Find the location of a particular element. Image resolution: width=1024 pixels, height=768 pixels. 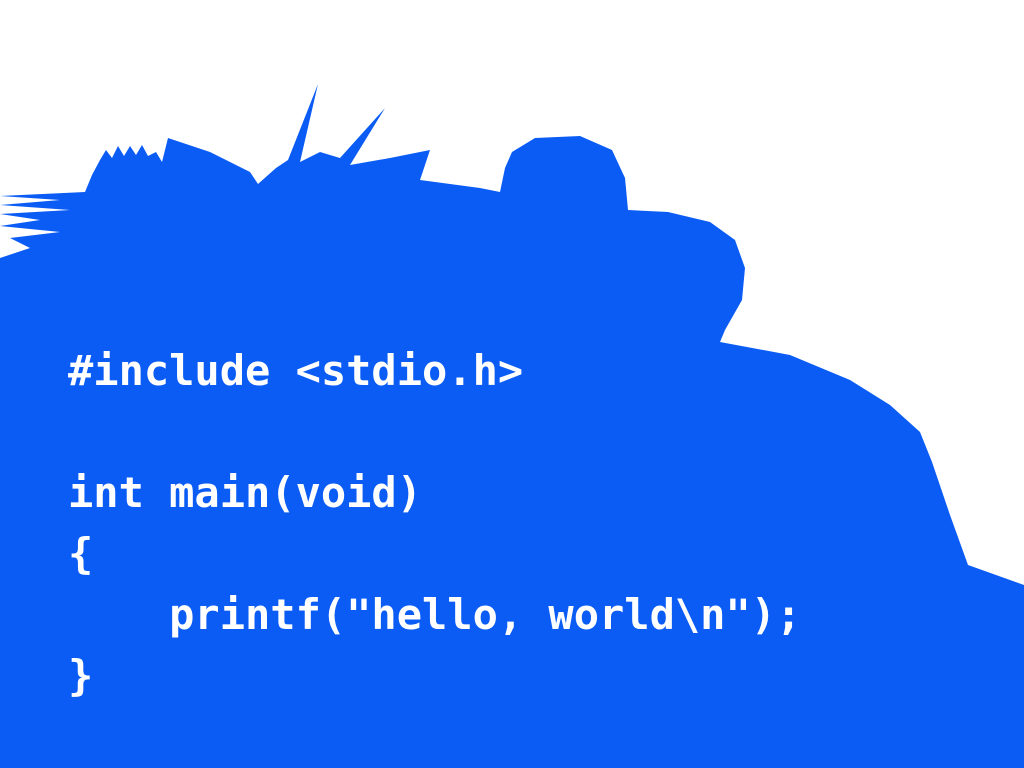

code-line-main-signature: int main(void) is located at coordinates (245, 492).